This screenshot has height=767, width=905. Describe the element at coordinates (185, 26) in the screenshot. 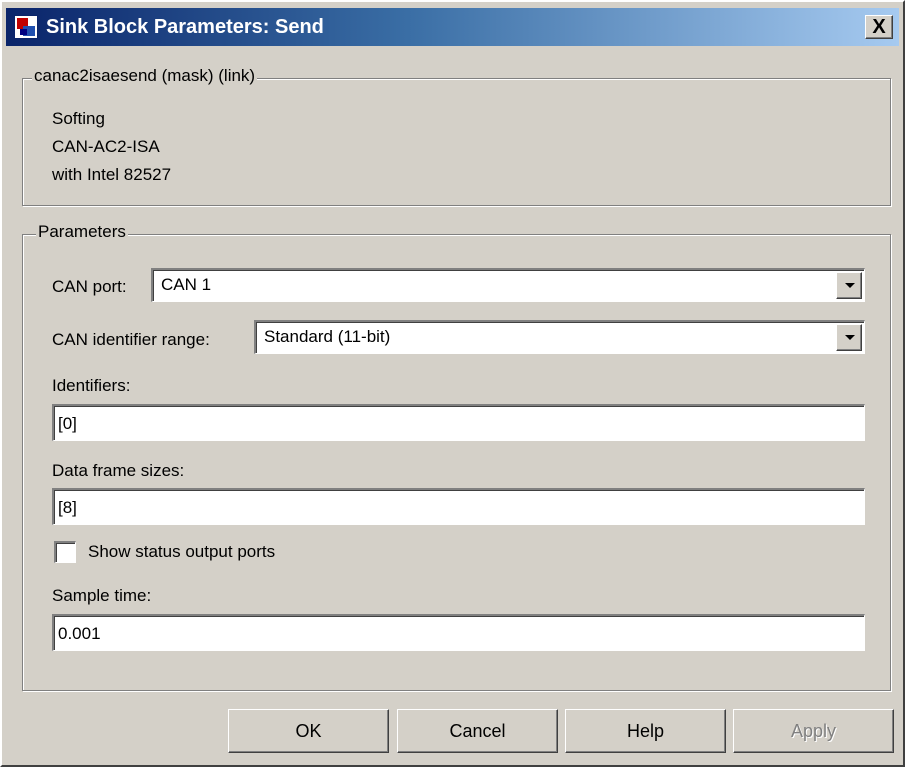

I see `window-title: Sink Block Parameters: Send` at that location.